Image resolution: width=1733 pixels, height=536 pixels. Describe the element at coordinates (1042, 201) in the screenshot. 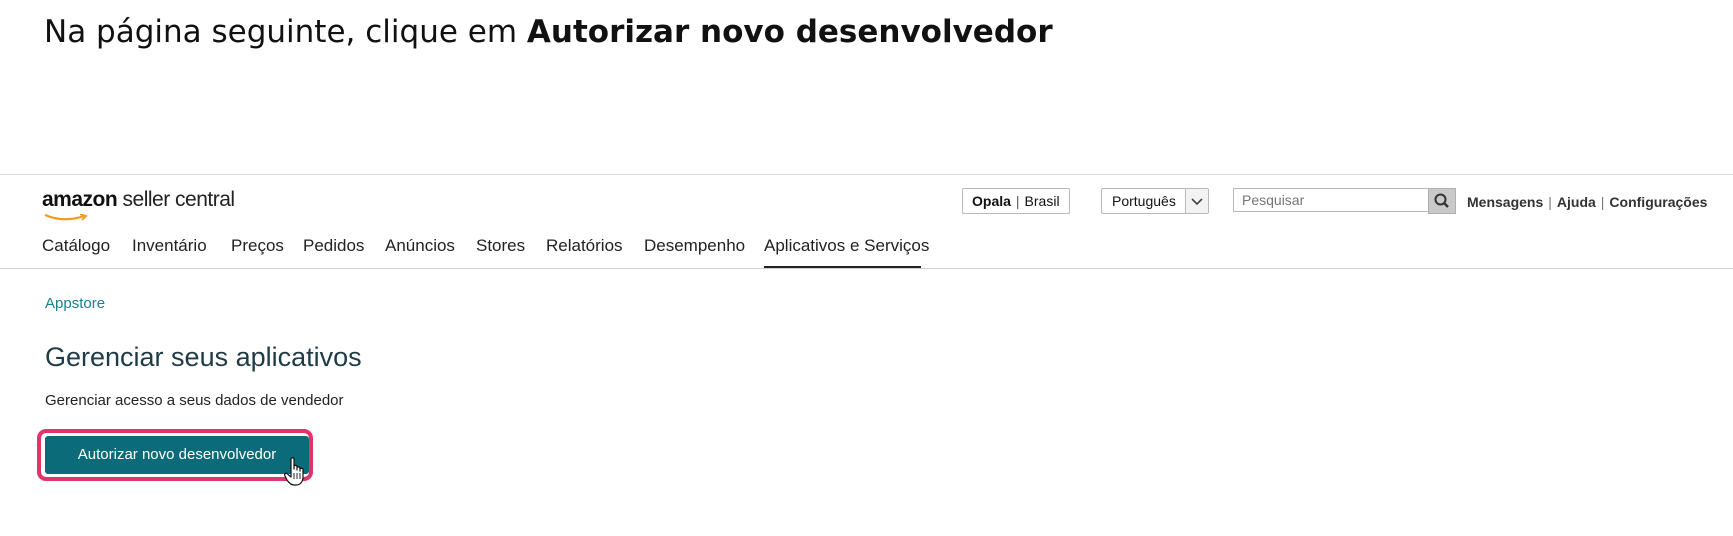

I see `store-region: Brasil` at that location.